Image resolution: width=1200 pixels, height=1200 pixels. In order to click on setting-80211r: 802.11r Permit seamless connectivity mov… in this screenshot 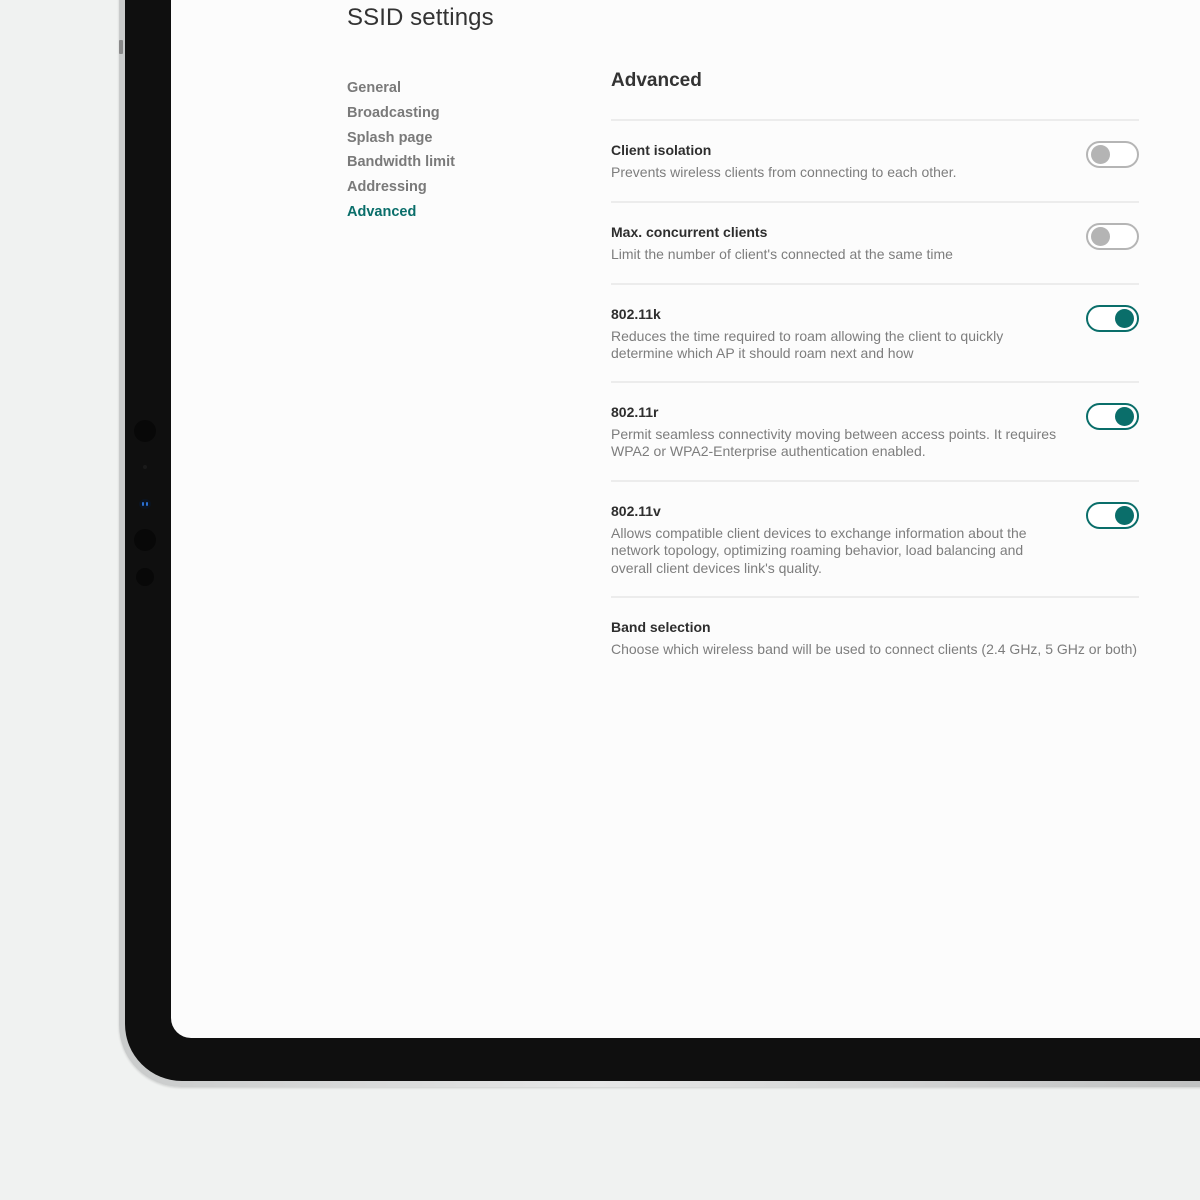, I will do `click(875, 430)`.